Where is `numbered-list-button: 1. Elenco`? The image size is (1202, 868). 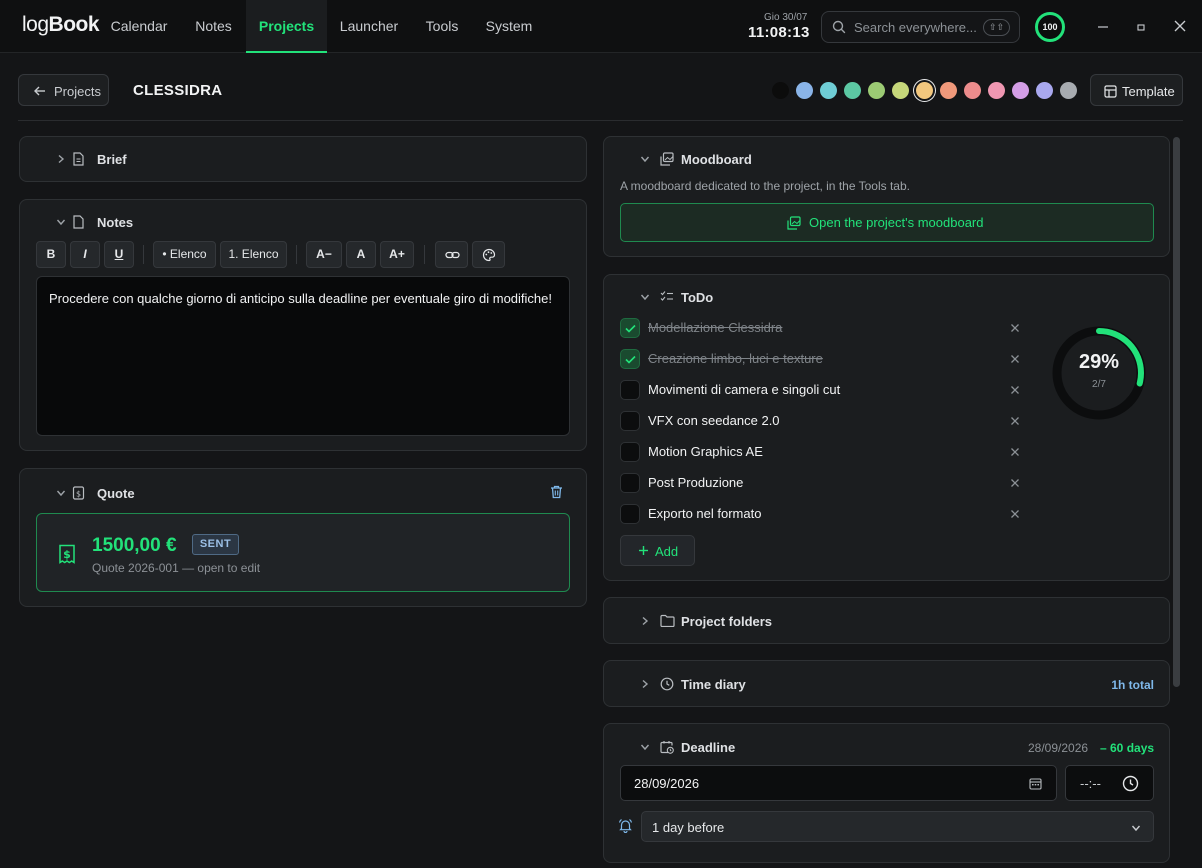
numbered-list-button: 1. Elenco is located at coordinates (253, 254).